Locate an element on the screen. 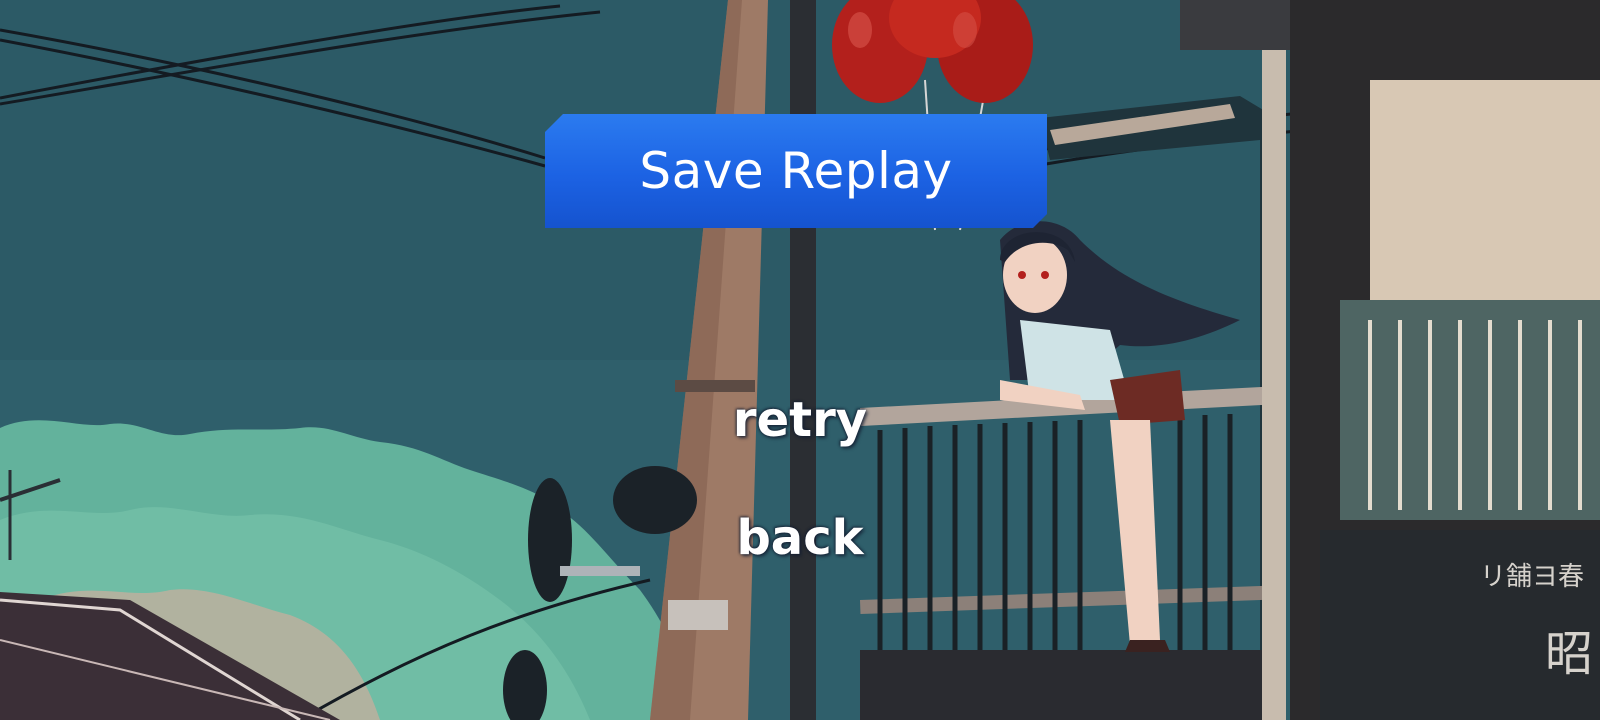 Image resolution: width=1600 pixels, height=720 pixels. save-replay-label: Save Replay is located at coordinates (796, 171).